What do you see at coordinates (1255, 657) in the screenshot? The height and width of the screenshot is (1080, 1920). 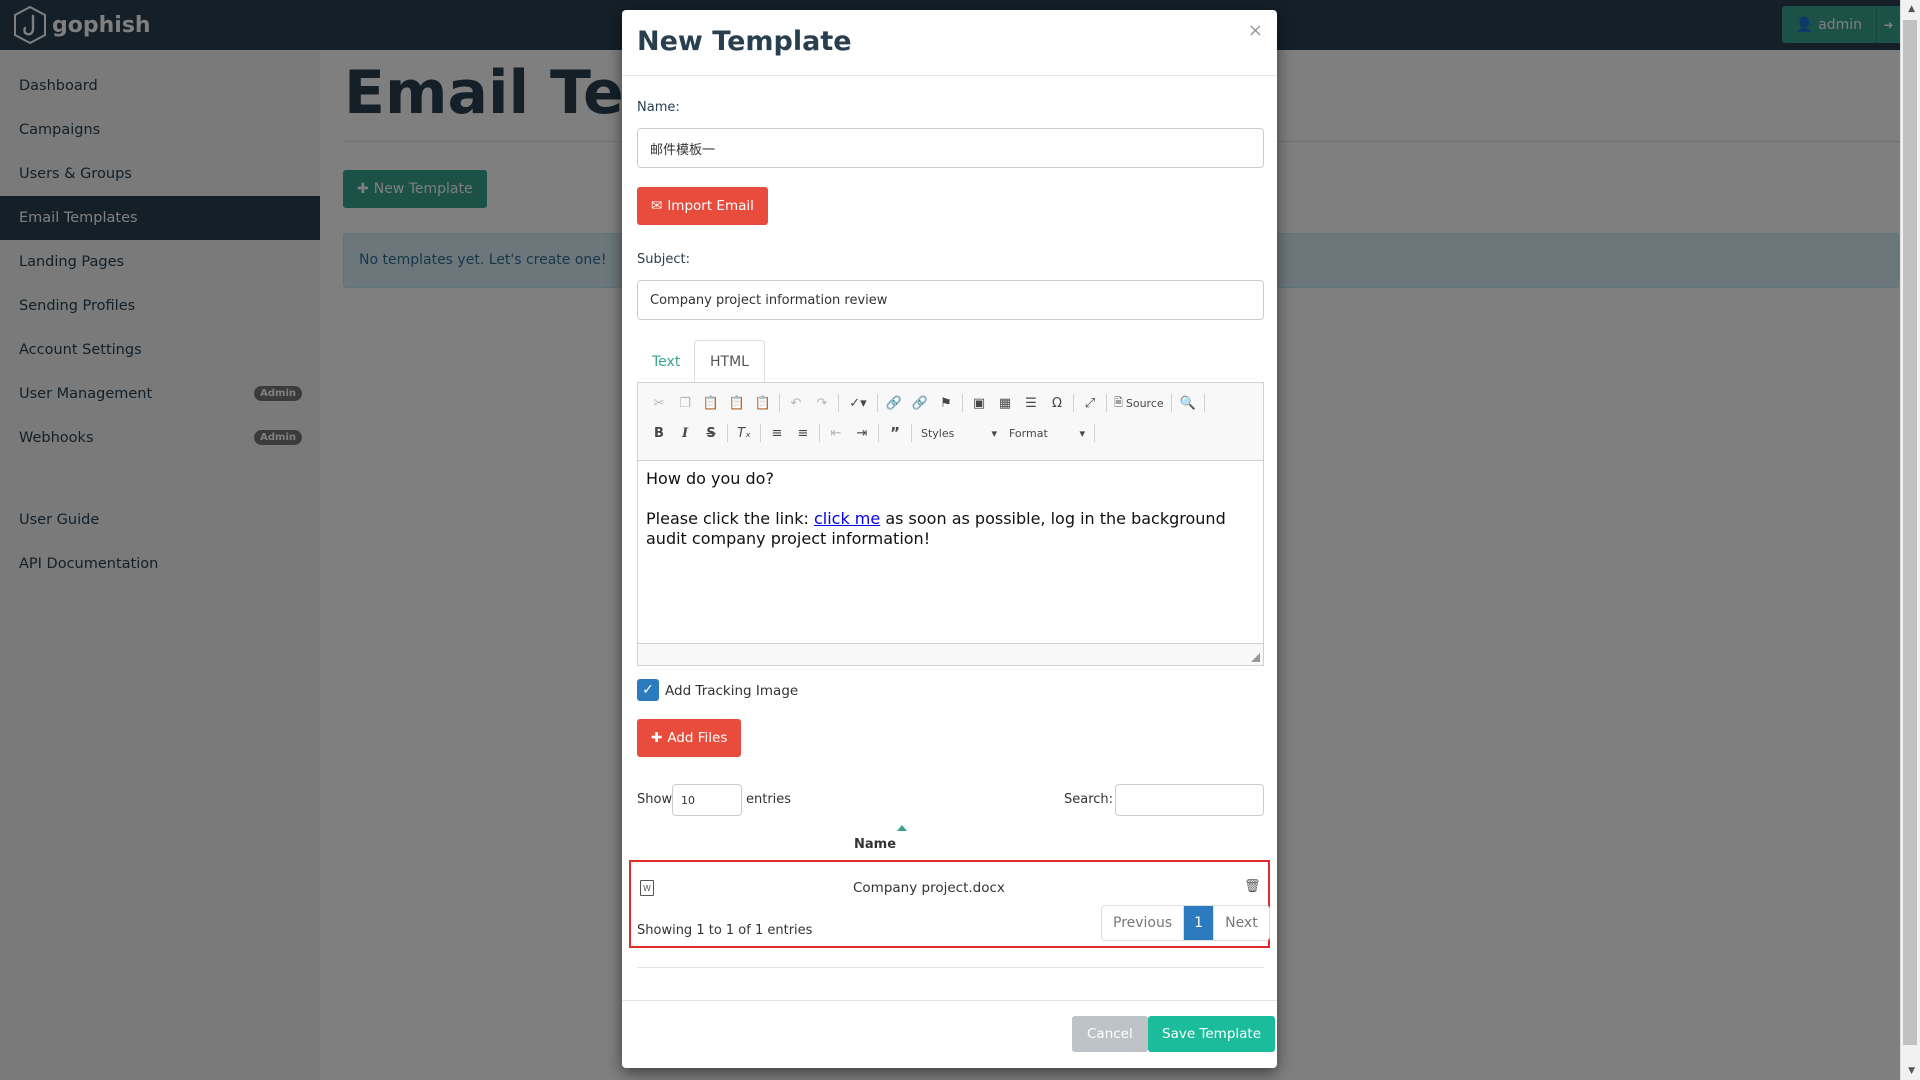 I see `resize-handle-icon` at bounding box center [1255, 657].